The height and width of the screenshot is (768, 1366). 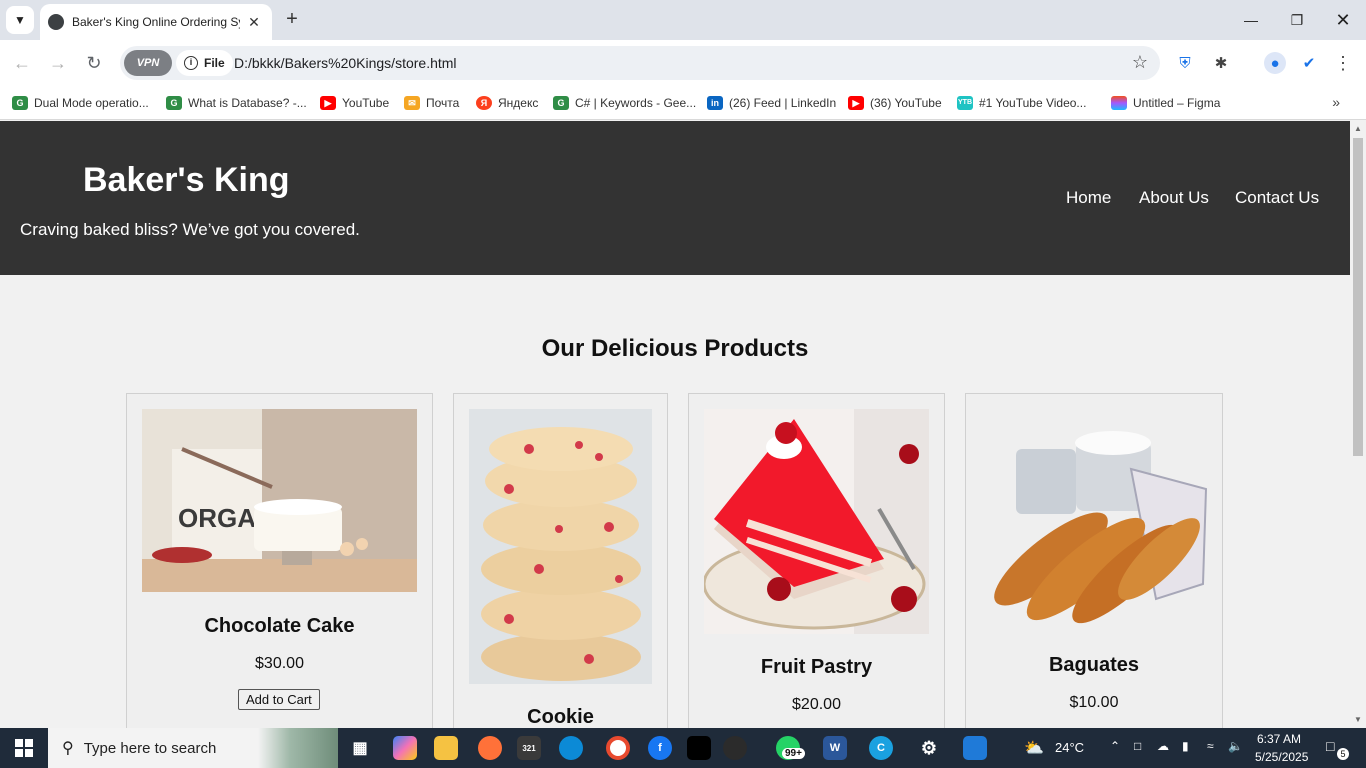 I want to click on forward-button: →, so click(x=58, y=63).